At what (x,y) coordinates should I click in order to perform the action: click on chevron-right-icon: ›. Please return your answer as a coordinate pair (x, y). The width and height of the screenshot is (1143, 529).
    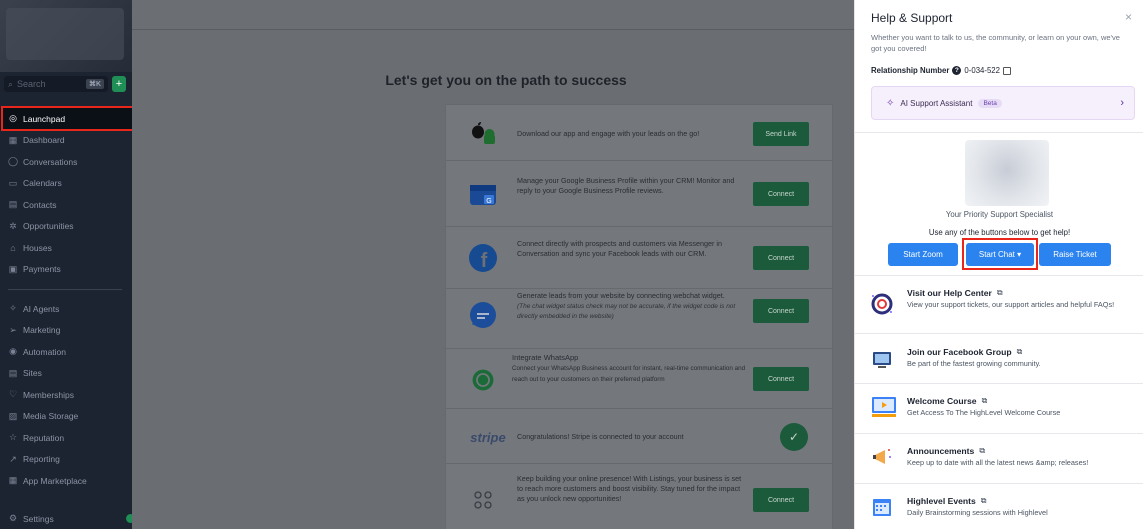
    Looking at the image, I should click on (1122, 103).